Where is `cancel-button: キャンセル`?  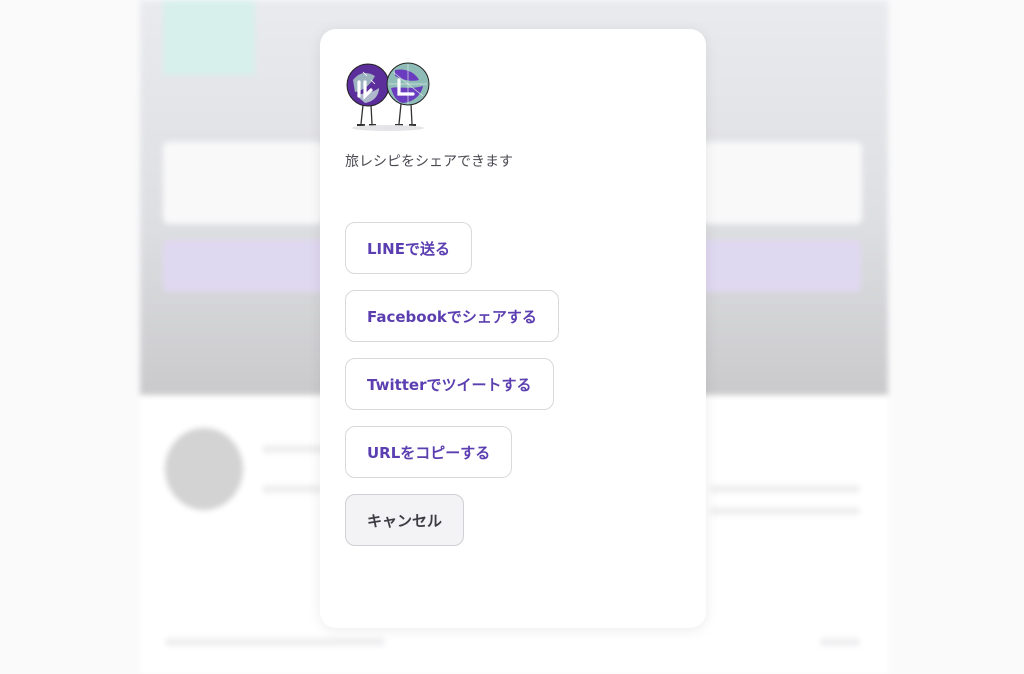 cancel-button: キャンセル is located at coordinates (405, 520).